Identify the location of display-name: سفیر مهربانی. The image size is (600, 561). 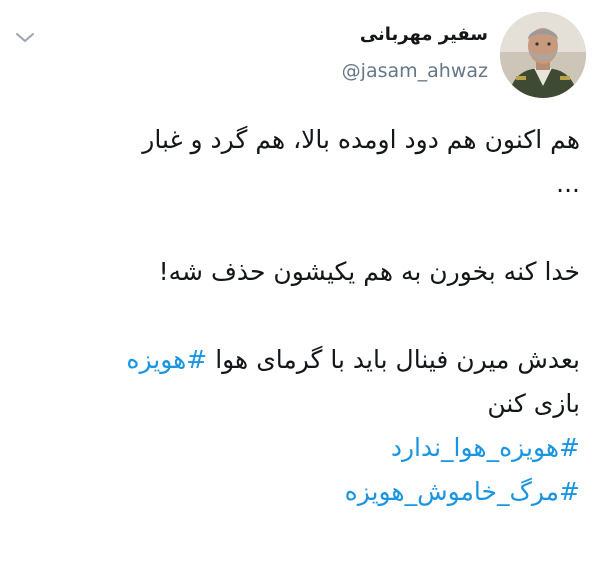
(424, 34).